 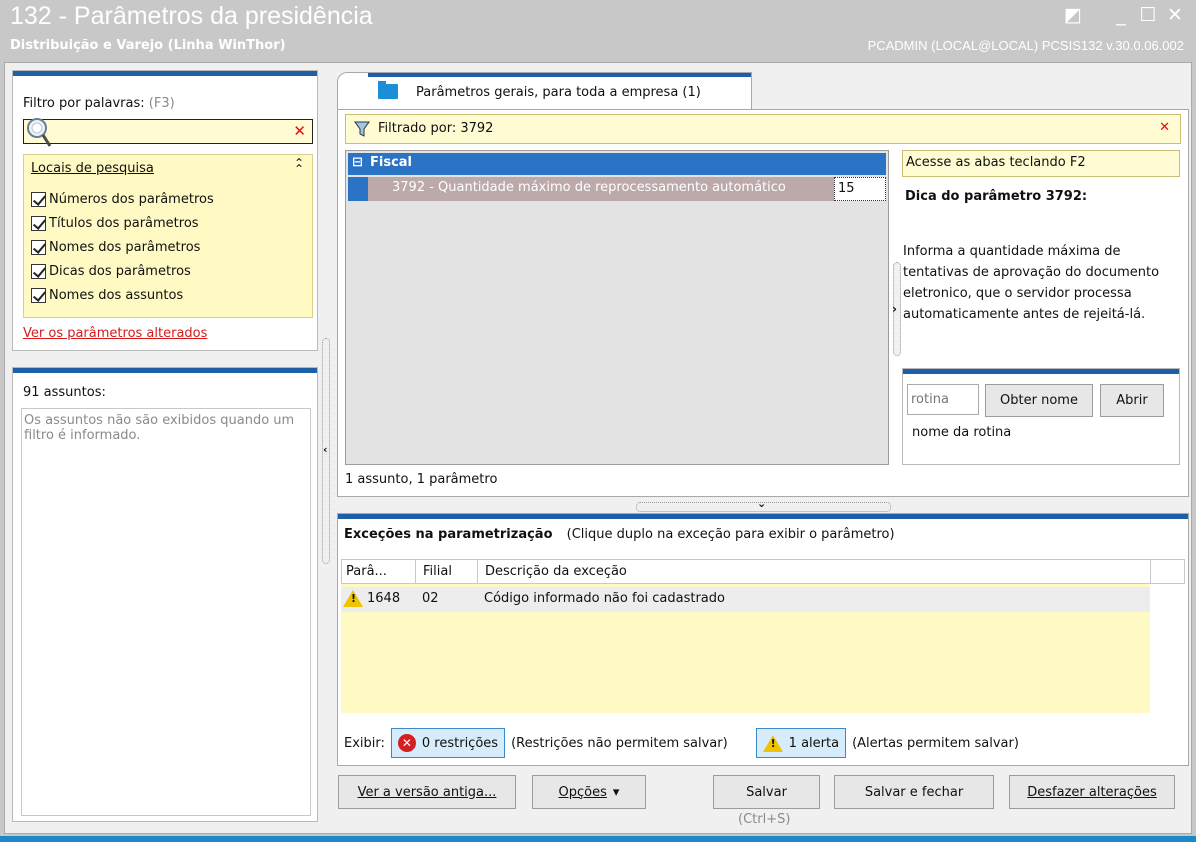 What do you see at coordinates (996, 196) in the screenshot?
I see `hint-title: Dica do parâmetro 3792:` at bounding box center [996, 196].